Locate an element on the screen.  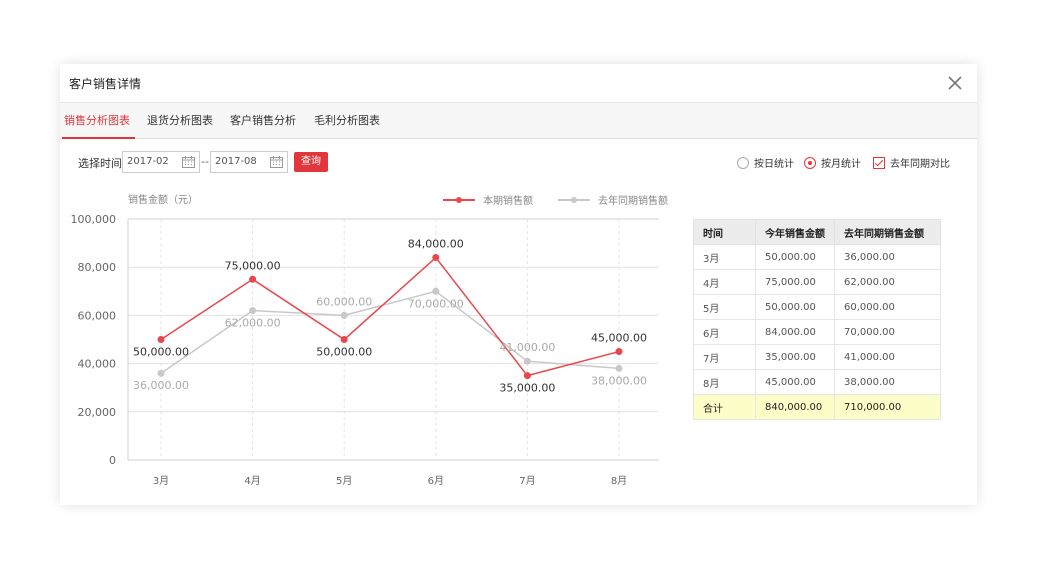
checkbox-yoy is located at coordinates (879, 162).